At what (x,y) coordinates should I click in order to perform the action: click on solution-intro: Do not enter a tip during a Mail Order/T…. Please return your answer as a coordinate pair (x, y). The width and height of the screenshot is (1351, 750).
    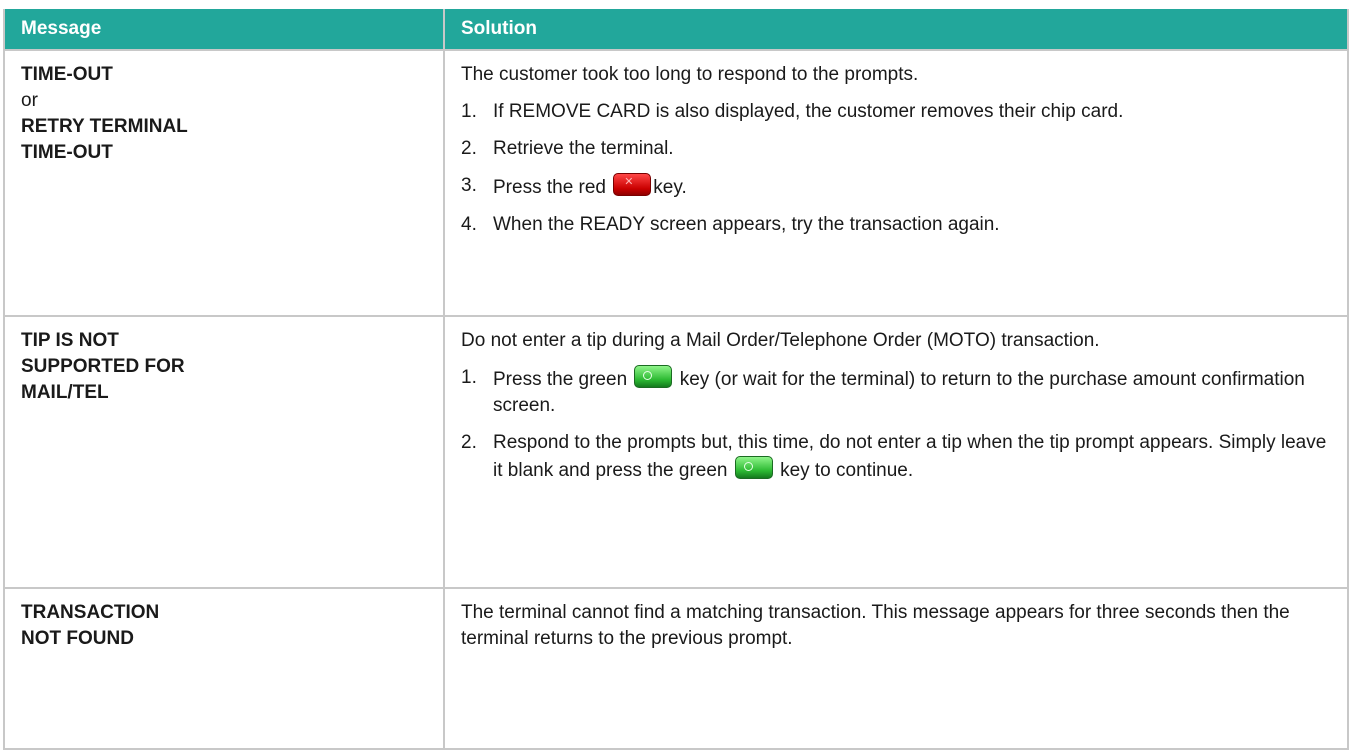
    Looking at the image, I should click on (780, 340).